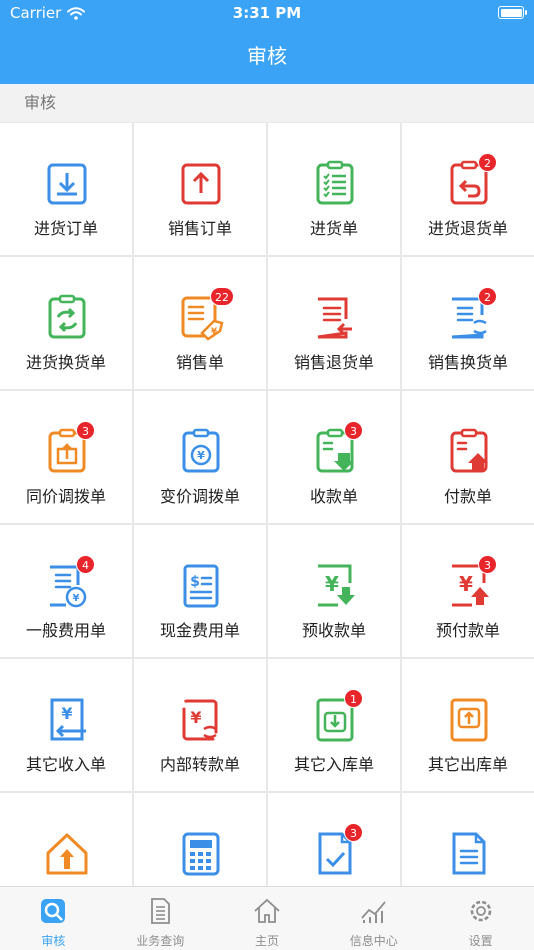  Describe the element at coordinates (353, 698) in the screenshot. I see `count-badge: 1` at that location.